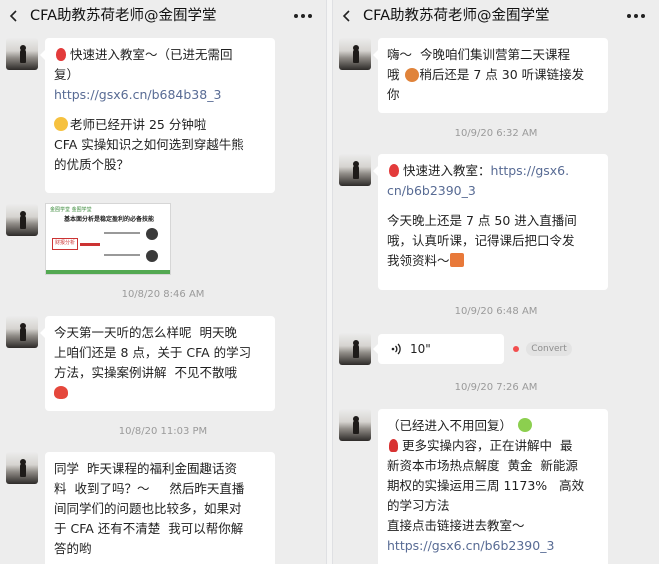 The width and height of the screenshot is (659, 564). I want to click on message-text: （已经进入不用回复）, so click(450, 425).